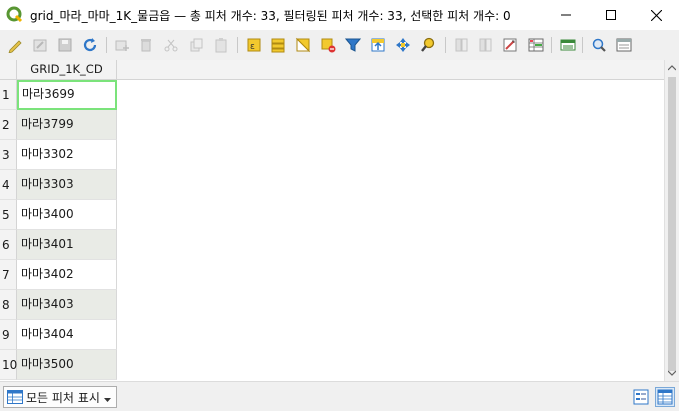  I want to click on table-row: 8 마마3403, so click(58, 305).